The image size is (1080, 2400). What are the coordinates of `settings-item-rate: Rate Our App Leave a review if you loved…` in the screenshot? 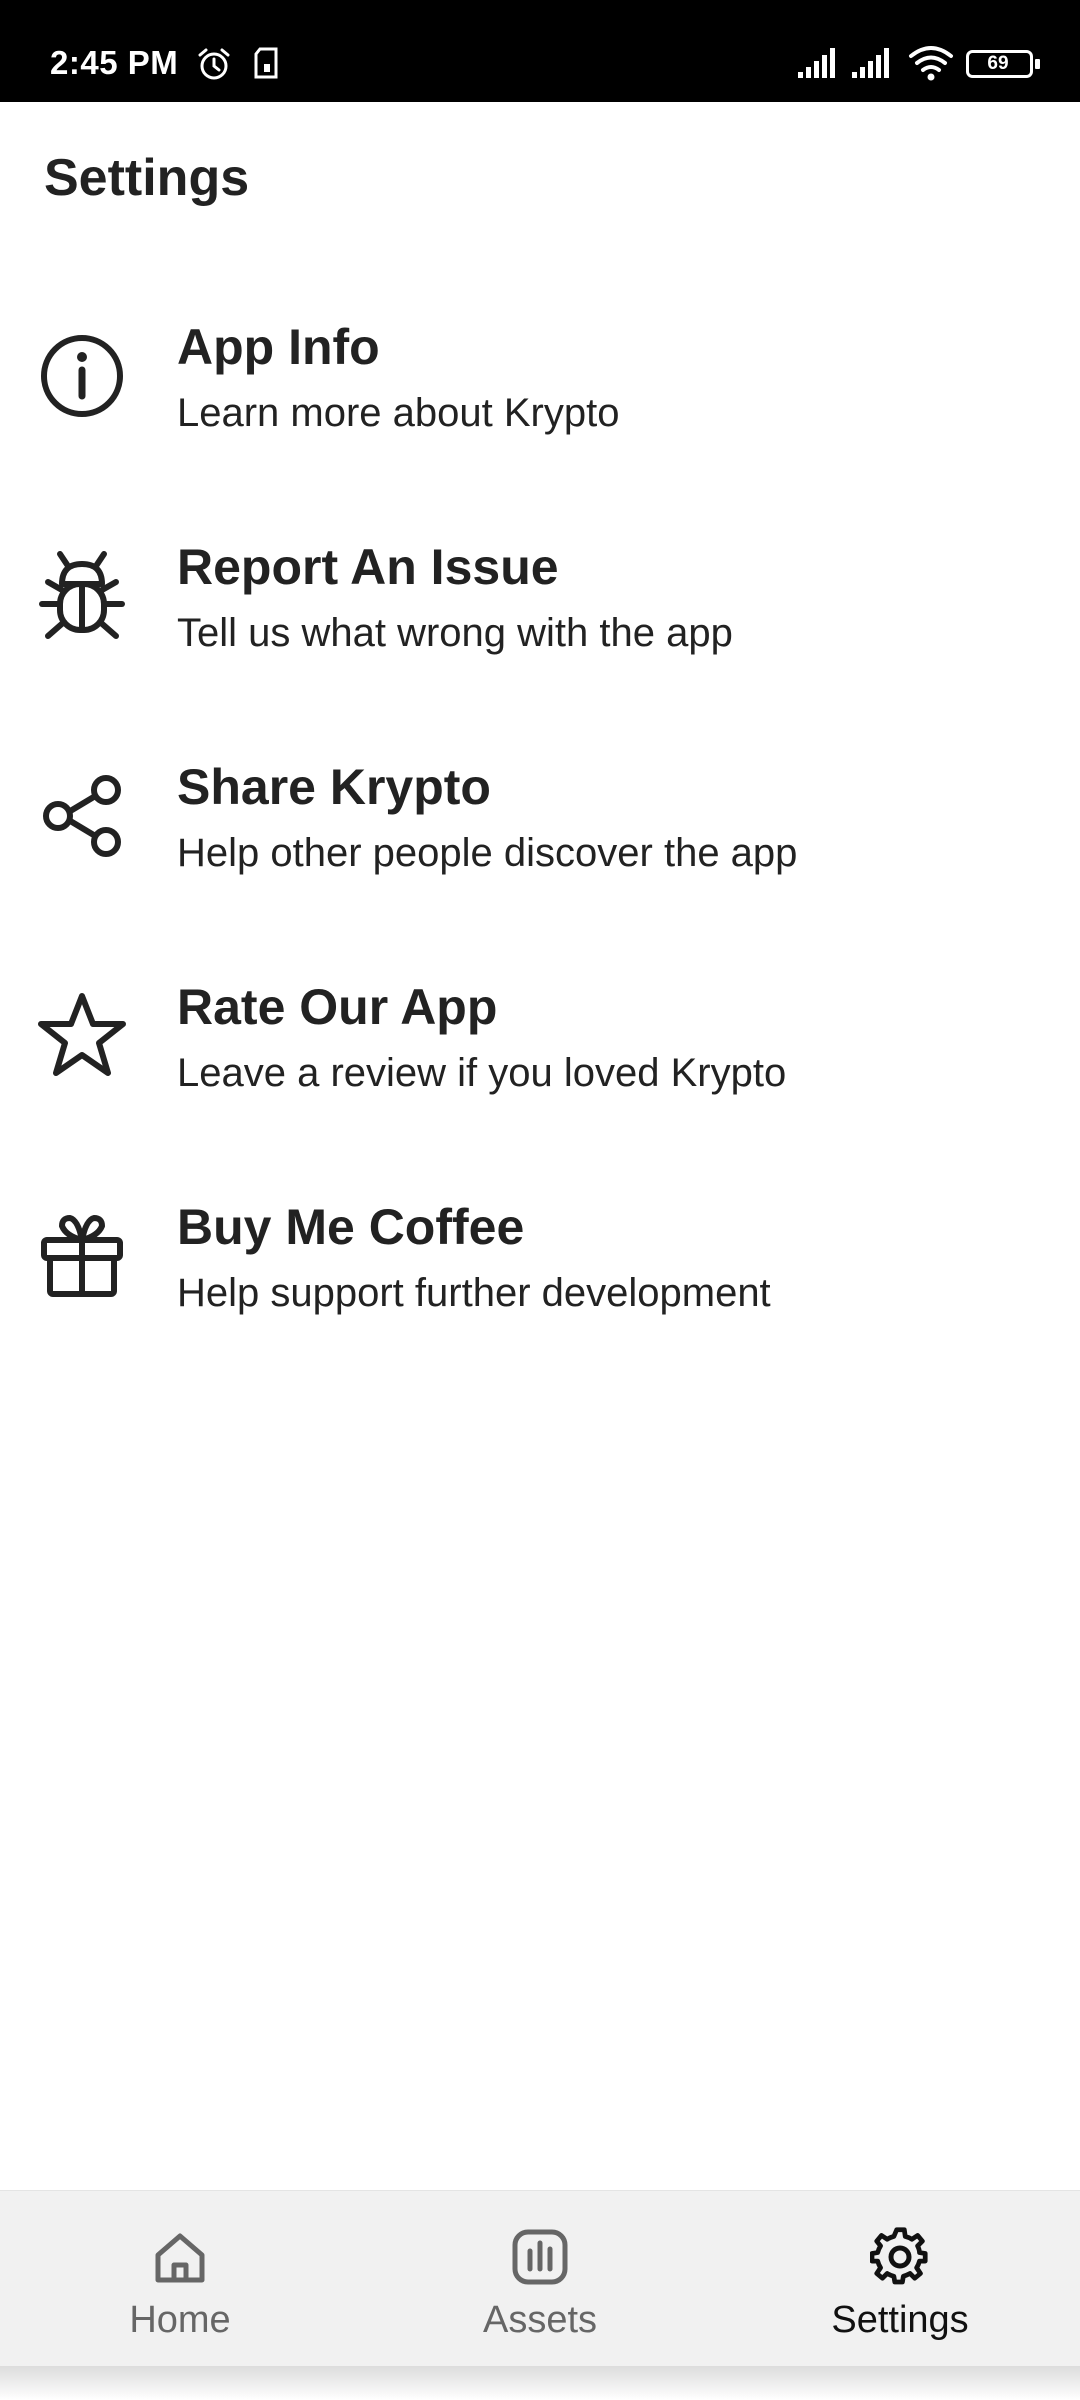 It's located at (540, 1060).